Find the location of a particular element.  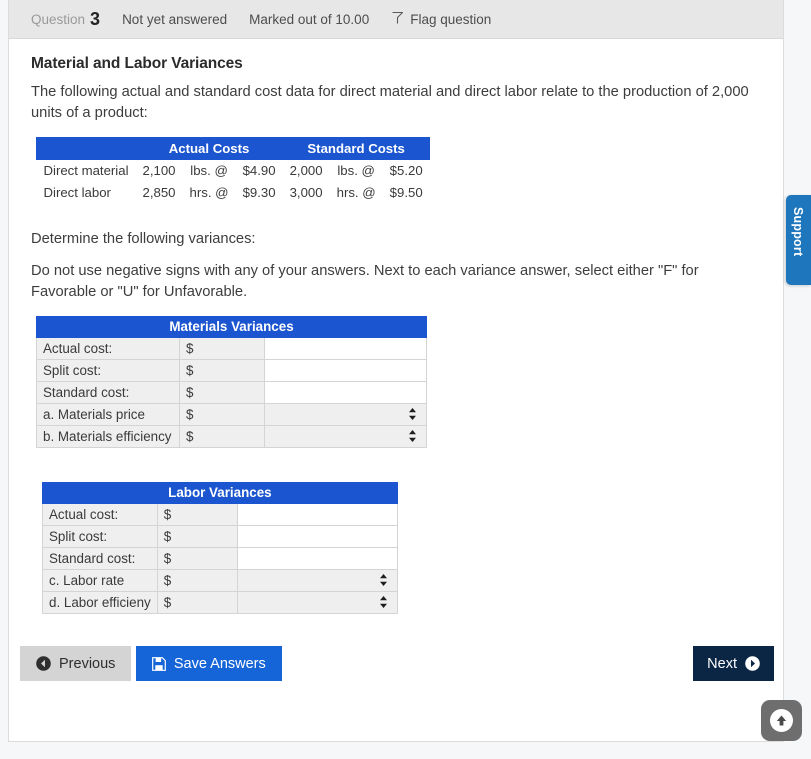

previous-button-label: Previous is located at coordinates (87, 663).